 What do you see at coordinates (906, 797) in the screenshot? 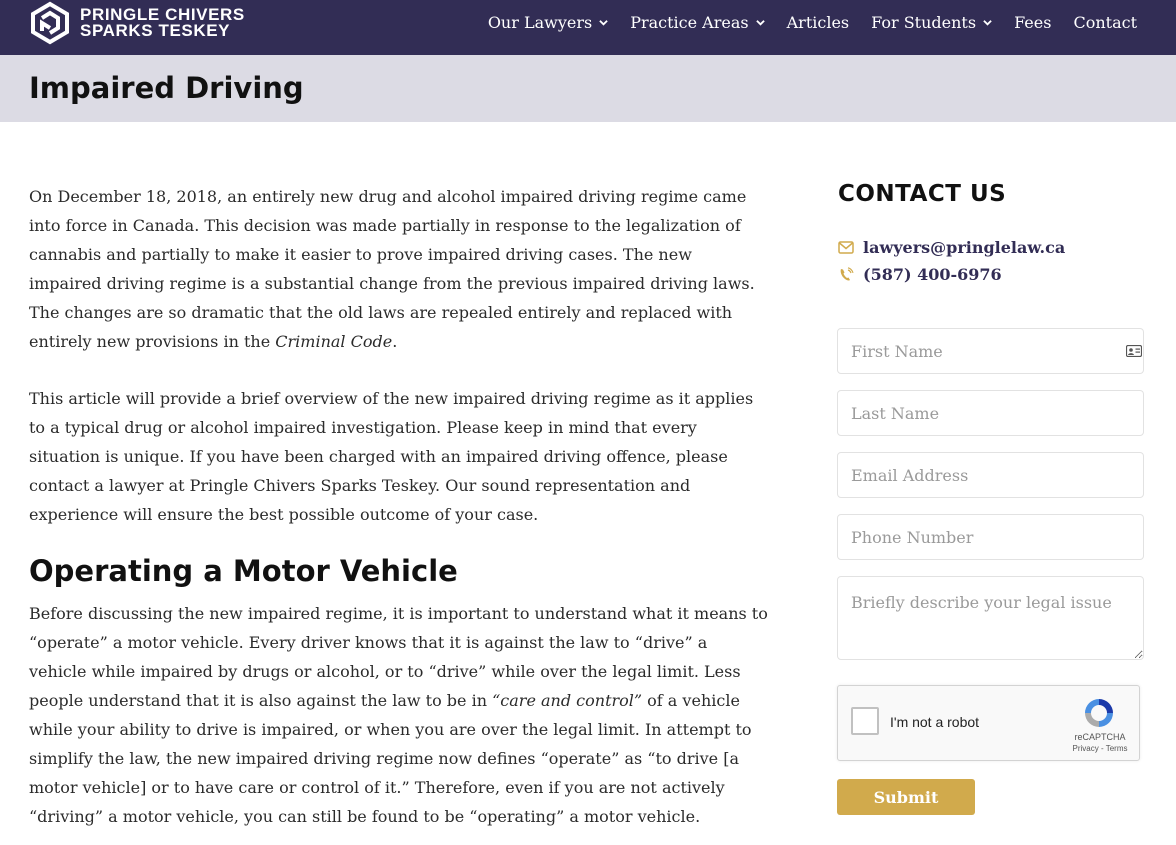
I see `submit-button: Submit` at bounding box center [906, 797].